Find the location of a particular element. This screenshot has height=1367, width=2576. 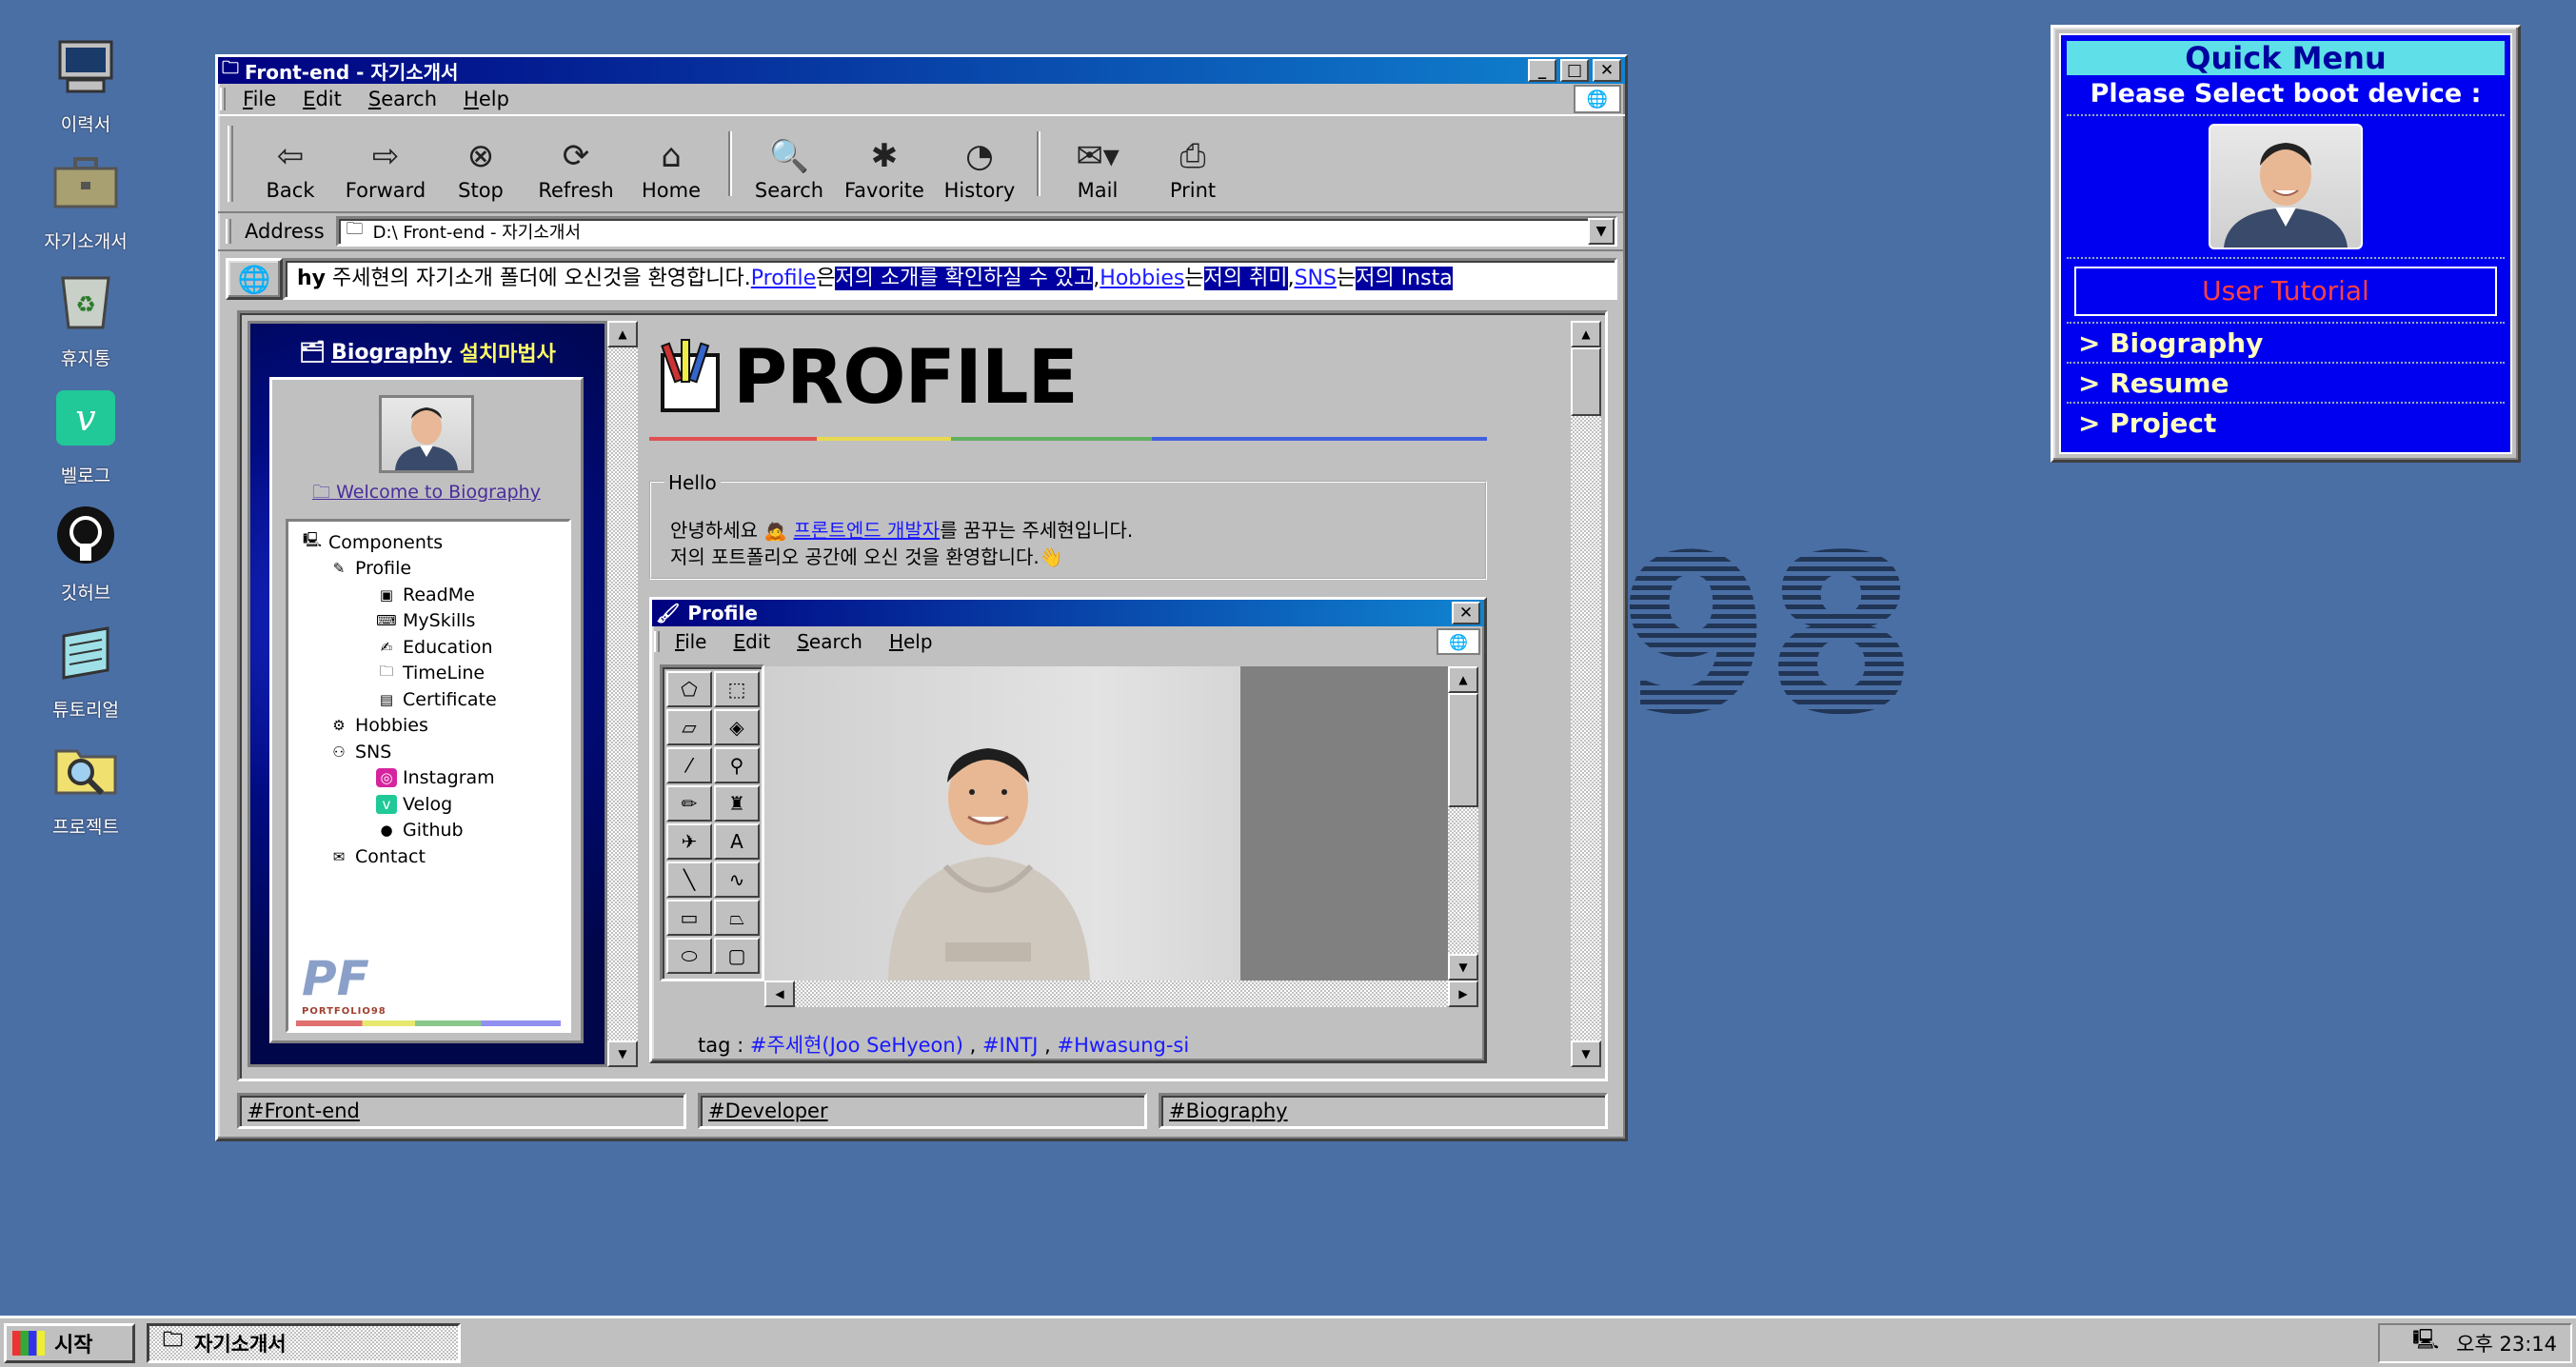

status-tag-biography: #Biography is located at coordinates (1383, 1111).